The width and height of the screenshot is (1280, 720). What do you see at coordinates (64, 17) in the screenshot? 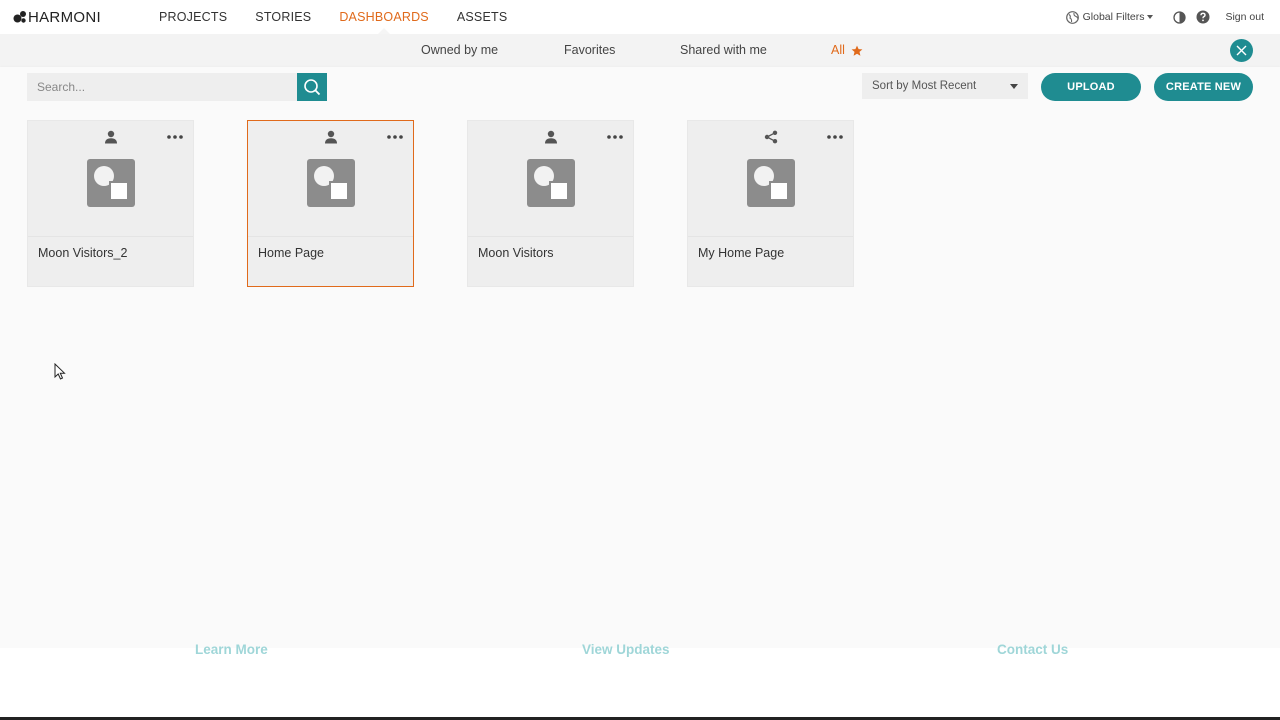
I see `brand-name: HARMONI` at bounding box center [64, 17].